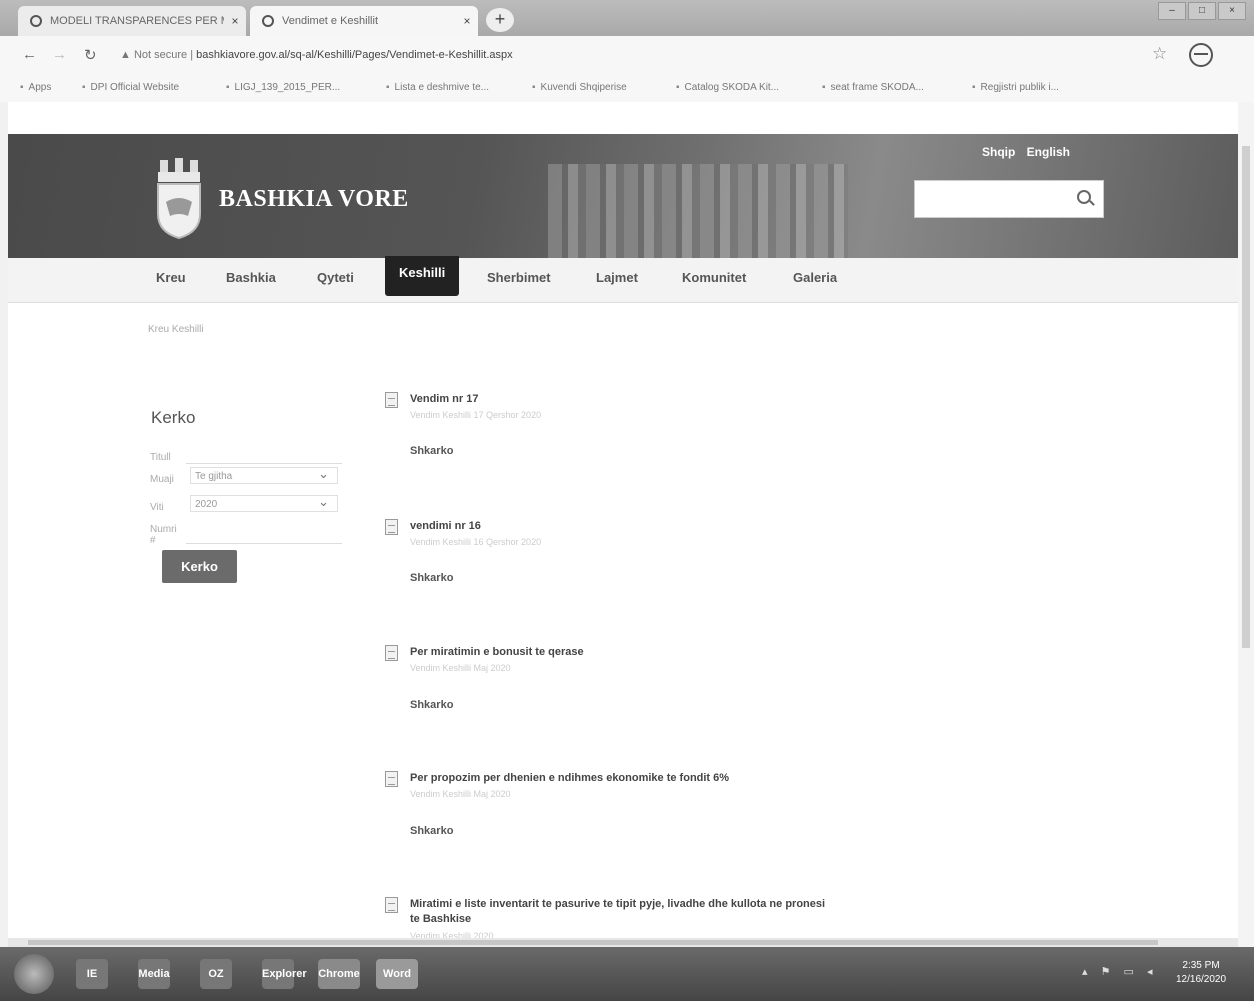 The image size is (1254, 1001). What do you see at coordinates (314, 199) in the screenshot?
I see `brand-name: BASHKIA VORE` at bounding box center [314, 199].